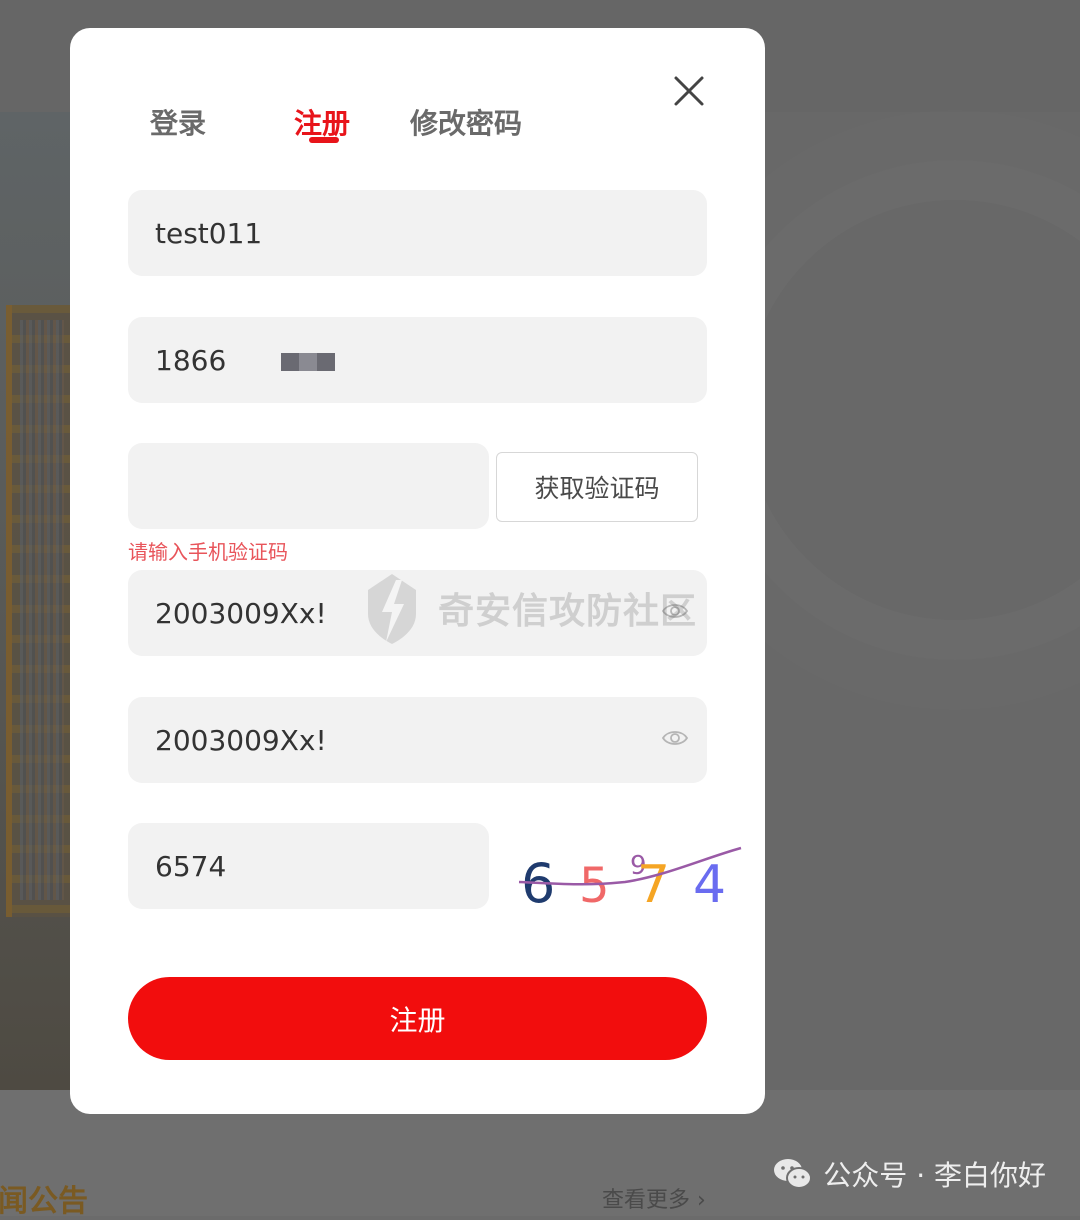  I want to click on phone-input, so click(417, 360).